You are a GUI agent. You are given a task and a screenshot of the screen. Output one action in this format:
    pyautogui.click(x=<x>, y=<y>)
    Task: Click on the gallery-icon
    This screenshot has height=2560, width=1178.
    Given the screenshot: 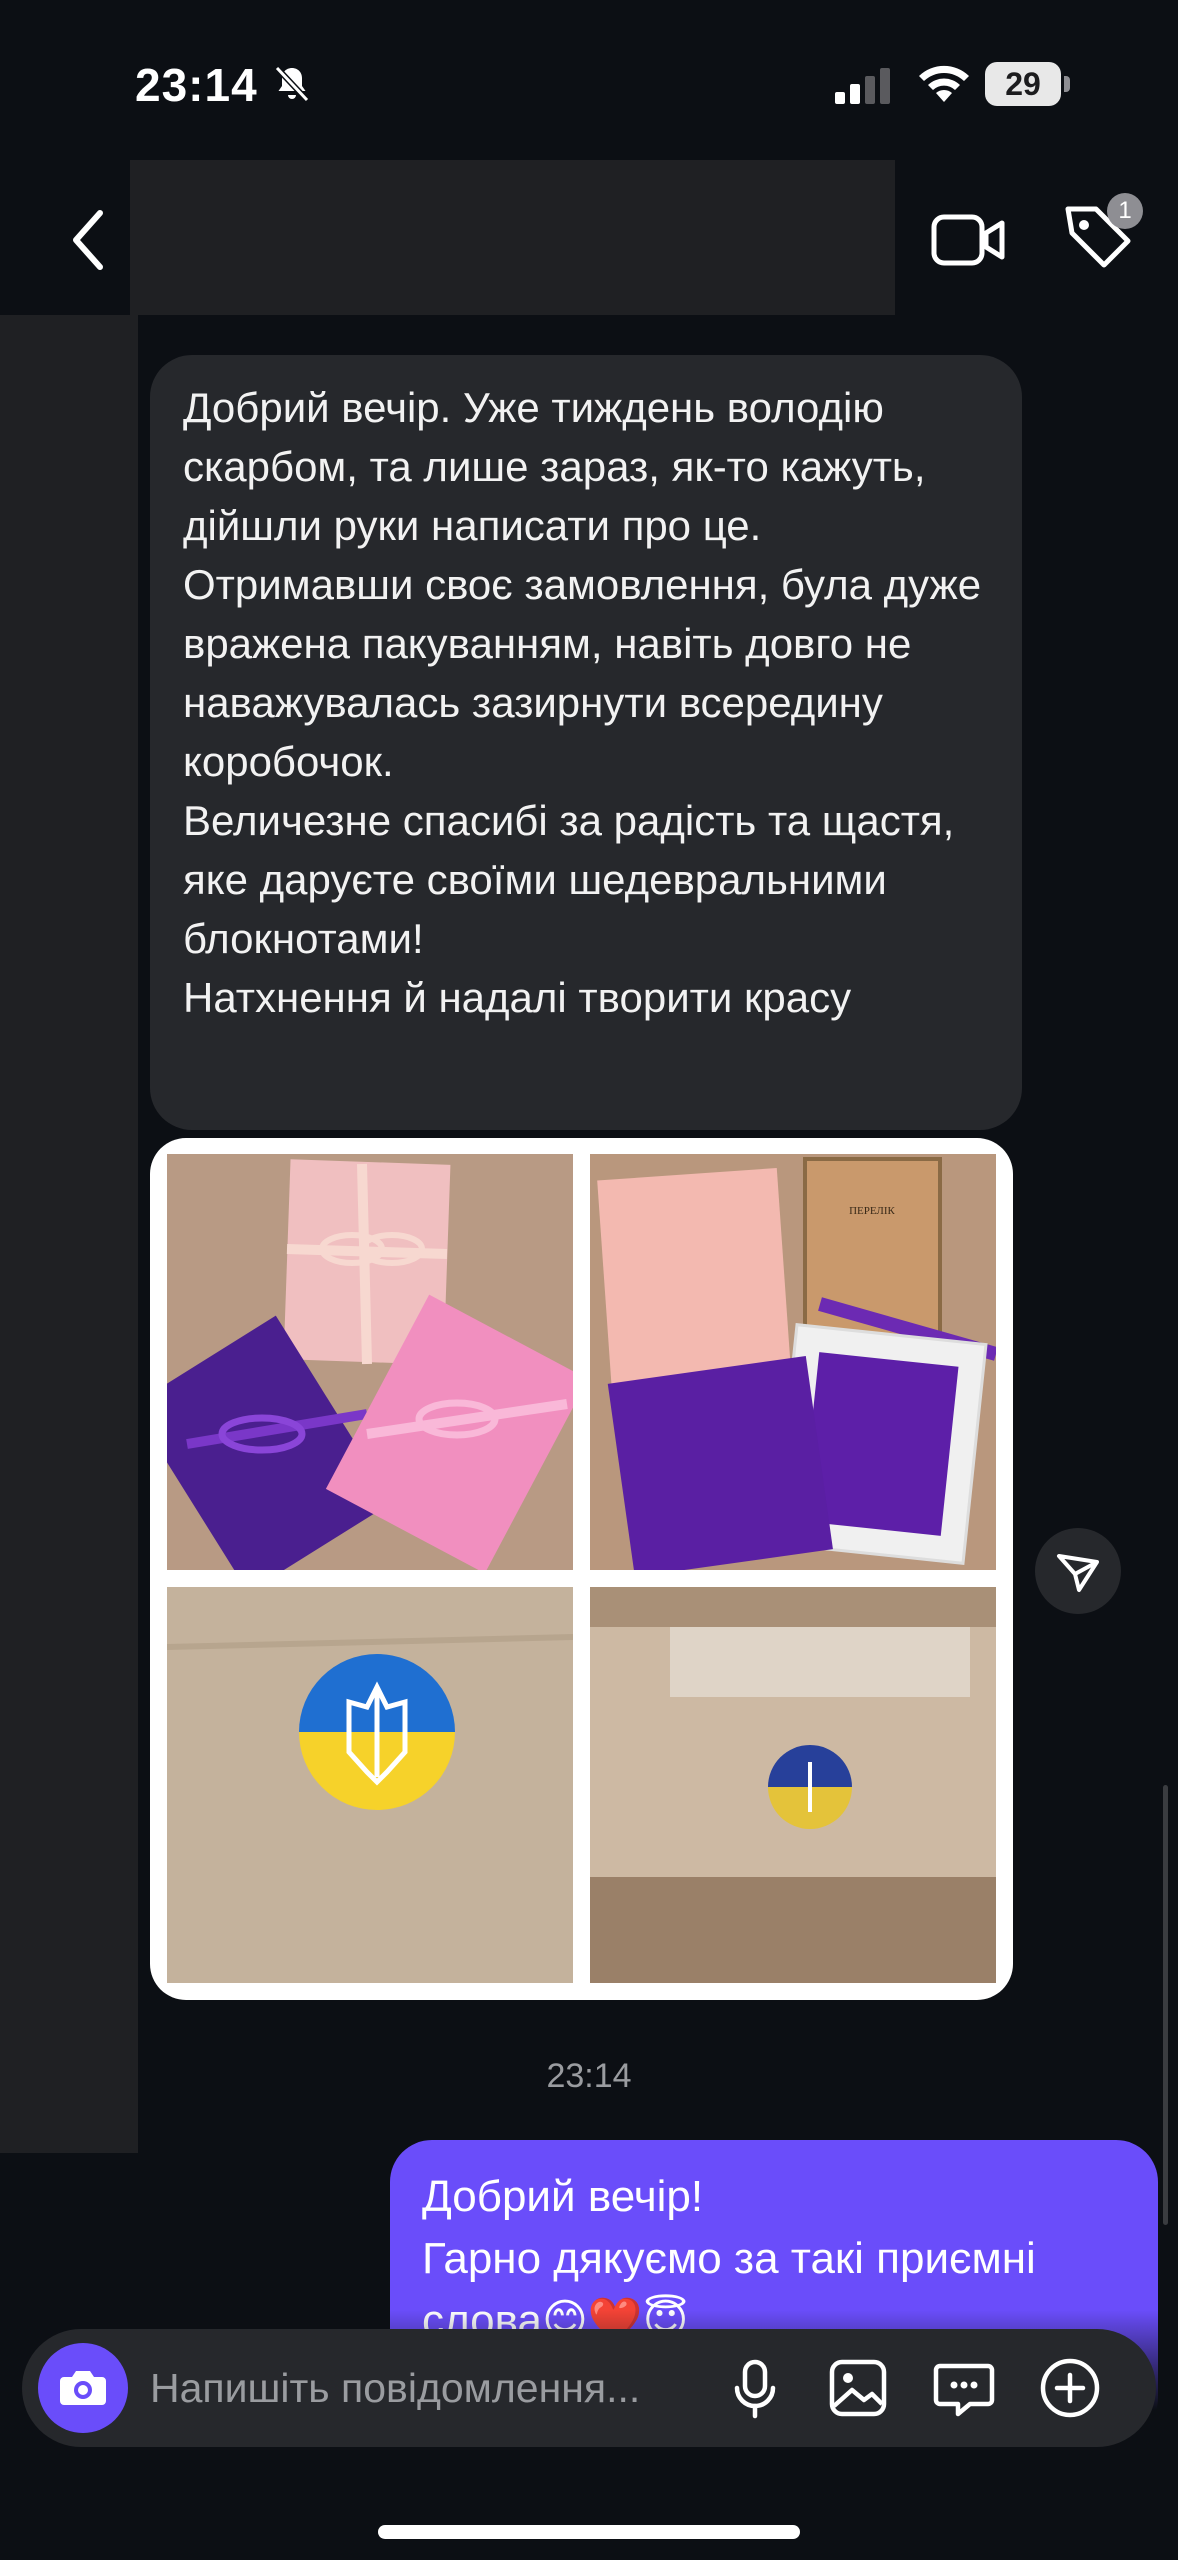 What is the action you would take?
    pyautogui.click(x=858, y=2388)
    